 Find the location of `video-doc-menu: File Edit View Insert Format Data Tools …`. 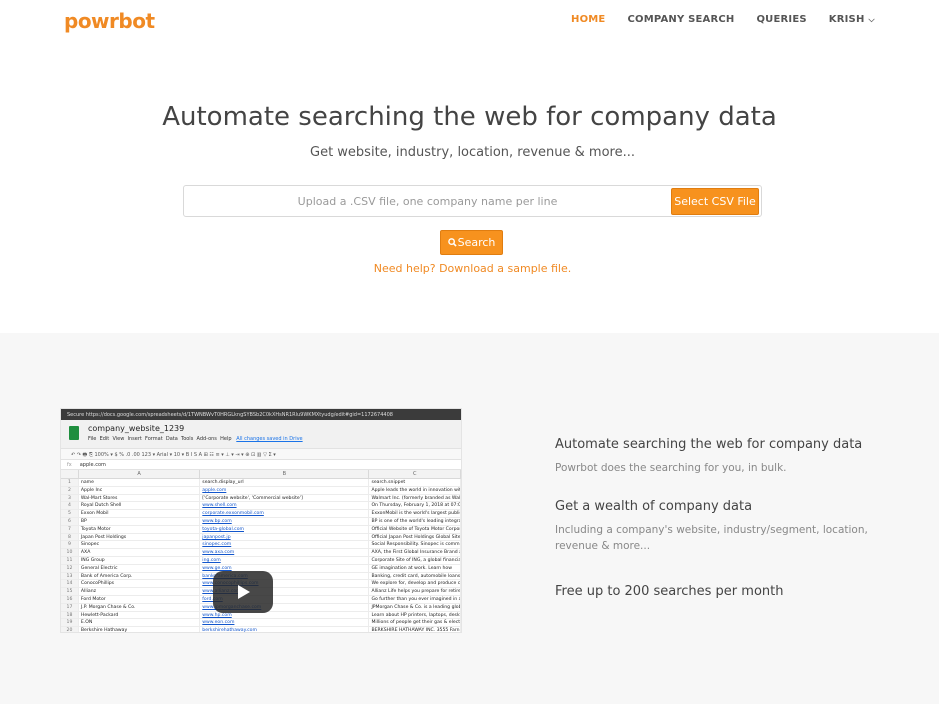

video-doc-menu: File Edit View Insert Format Data Tools … is located at coordinates (195, 439).